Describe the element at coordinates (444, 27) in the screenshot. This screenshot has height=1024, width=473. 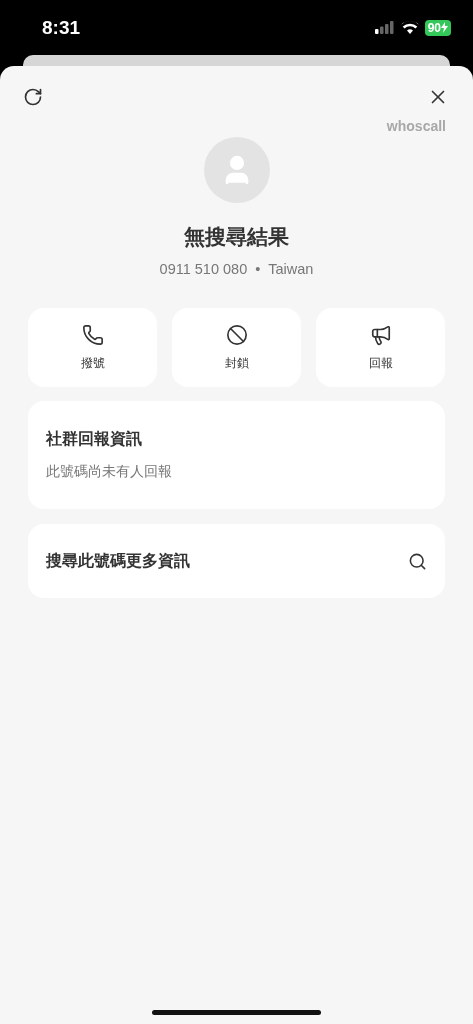
I see `bolt-icon` at that location.